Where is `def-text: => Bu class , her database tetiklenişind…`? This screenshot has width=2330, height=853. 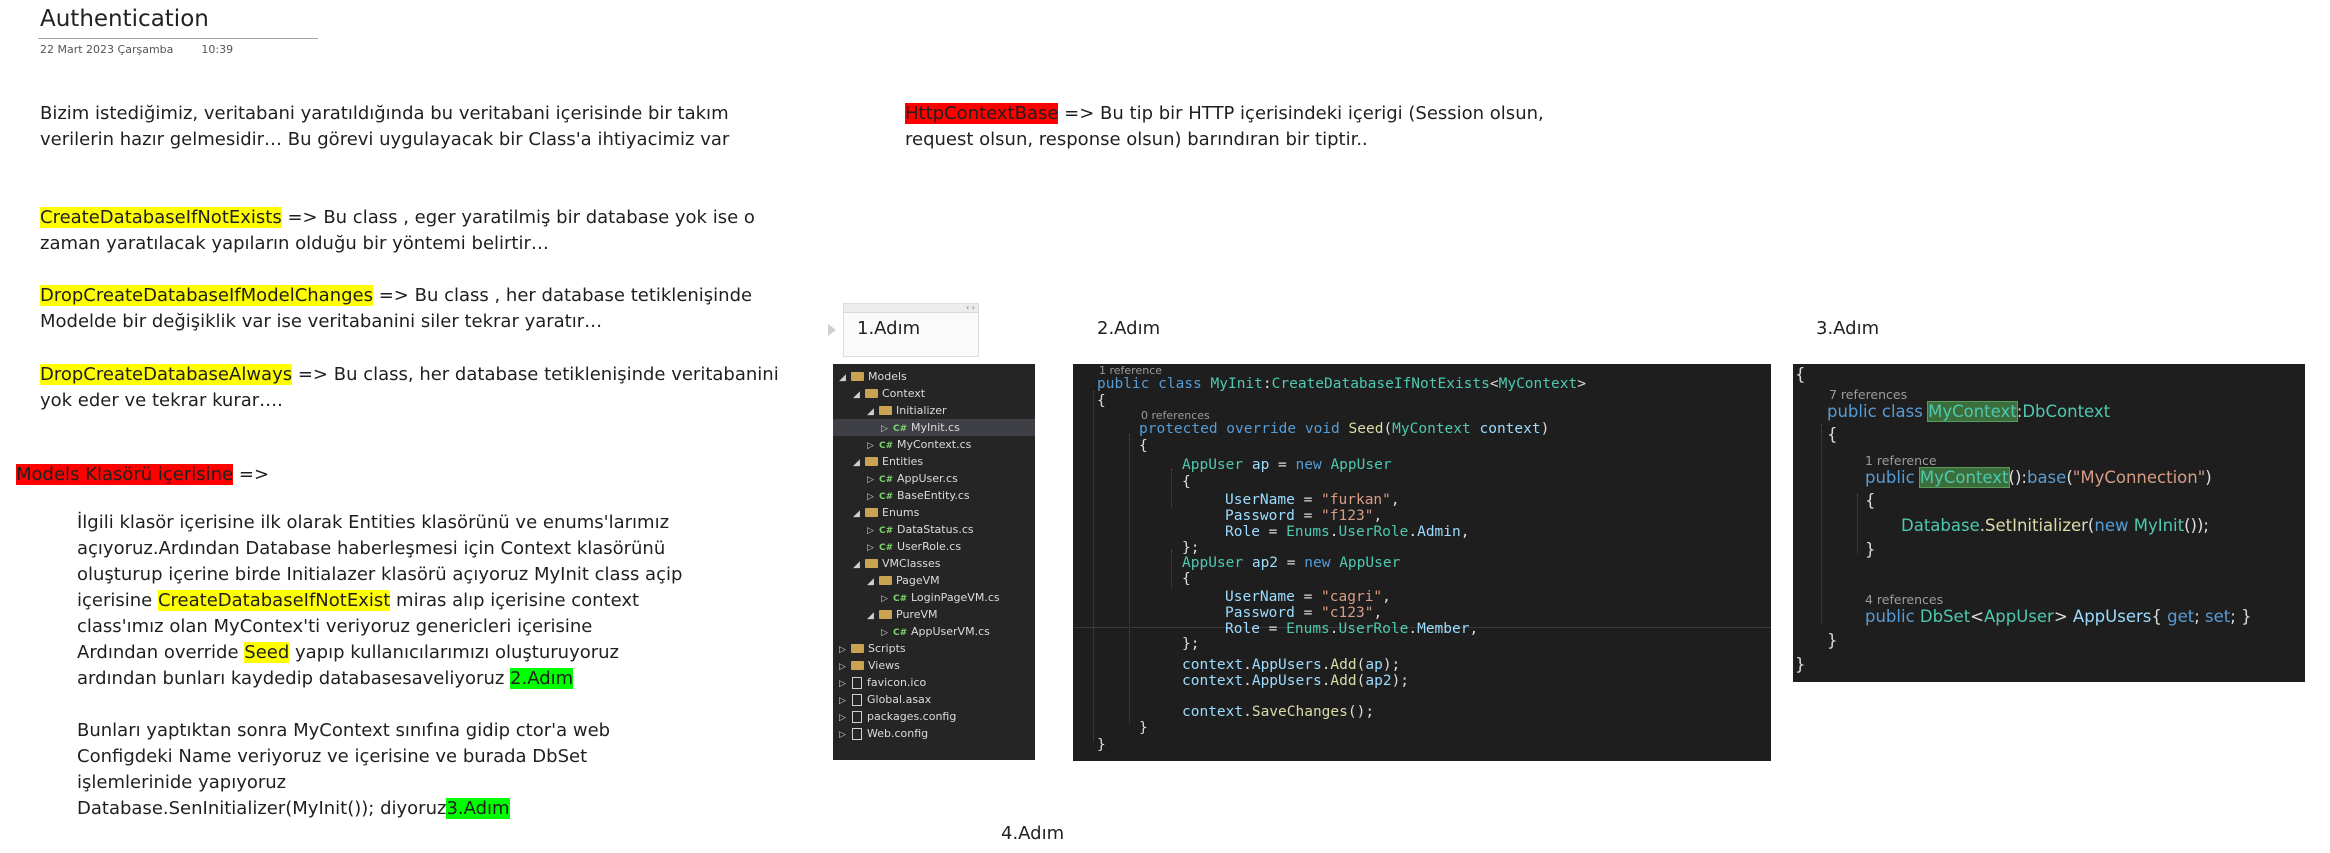 def-text: => Bu class , her database tetiklenişind… is located at coordinates (562, 295).